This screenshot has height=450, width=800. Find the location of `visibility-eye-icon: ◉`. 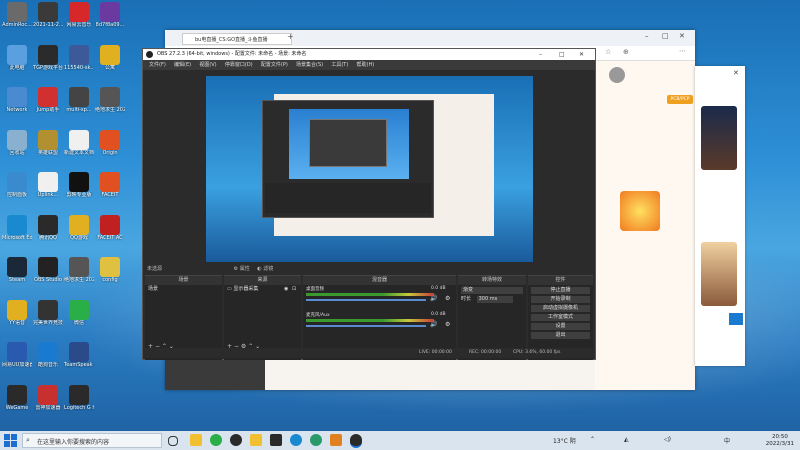

visibility-eye-icon: ◉ is located at coordinates (286, 289).